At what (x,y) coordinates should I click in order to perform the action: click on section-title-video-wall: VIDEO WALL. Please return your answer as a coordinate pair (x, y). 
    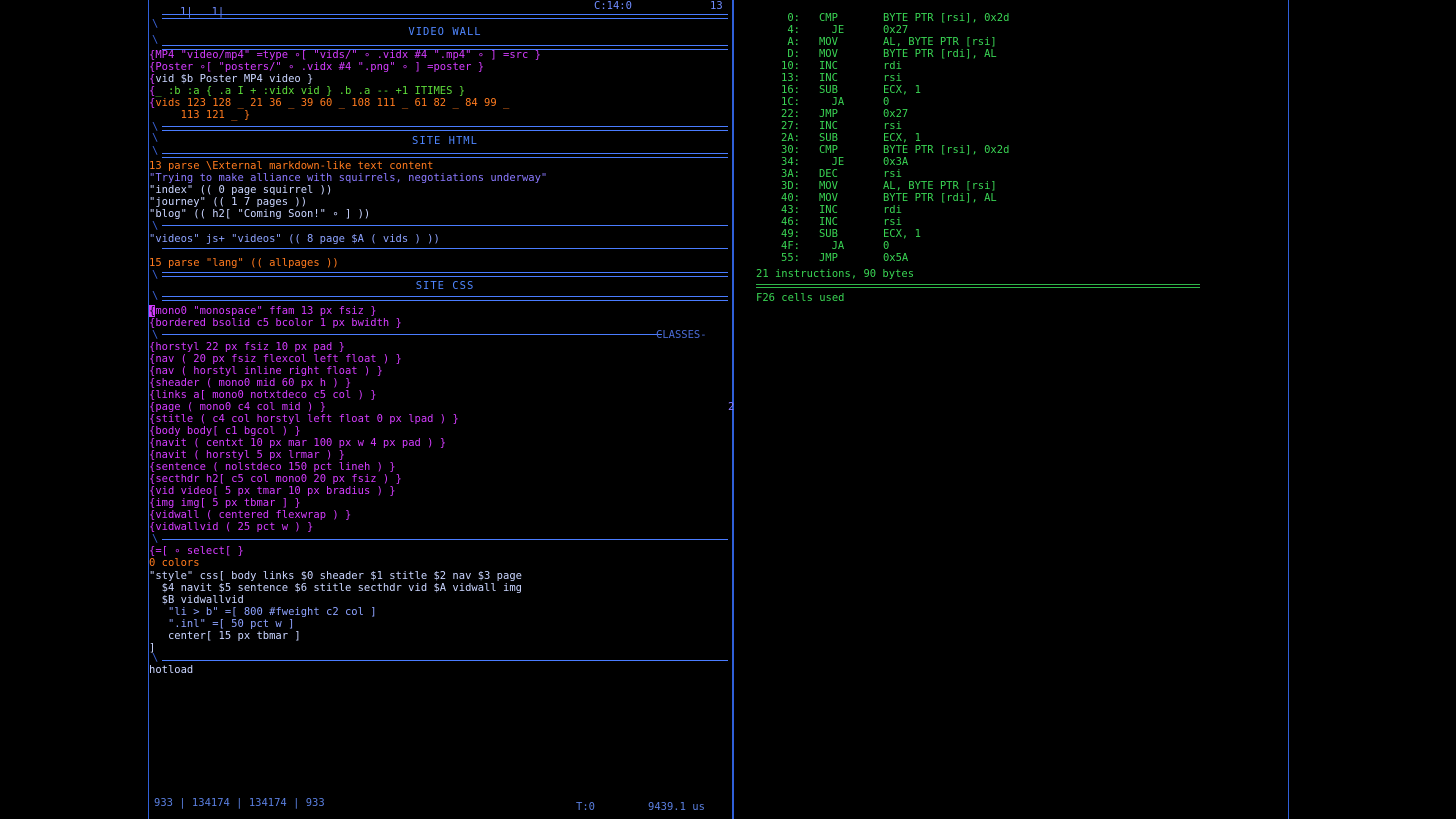
    Looking at the image, I should click on (445, 32).